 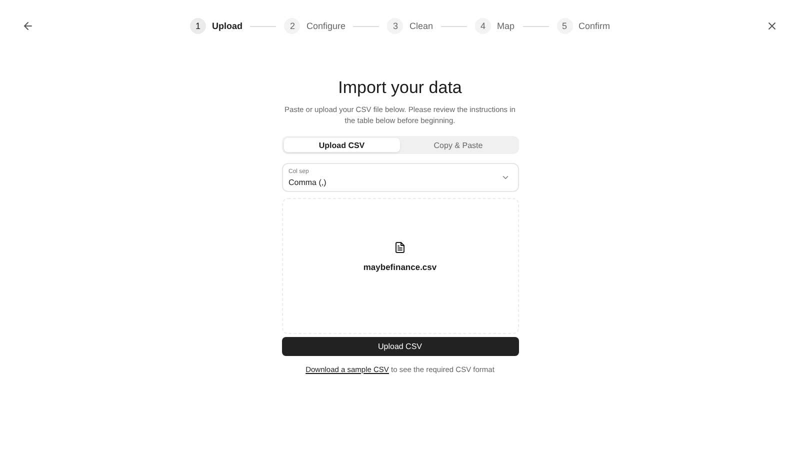 What do you see at coordinates (395, 26) in the screenshot?
I see `step-number: 3` at bounding box center [395, 26].